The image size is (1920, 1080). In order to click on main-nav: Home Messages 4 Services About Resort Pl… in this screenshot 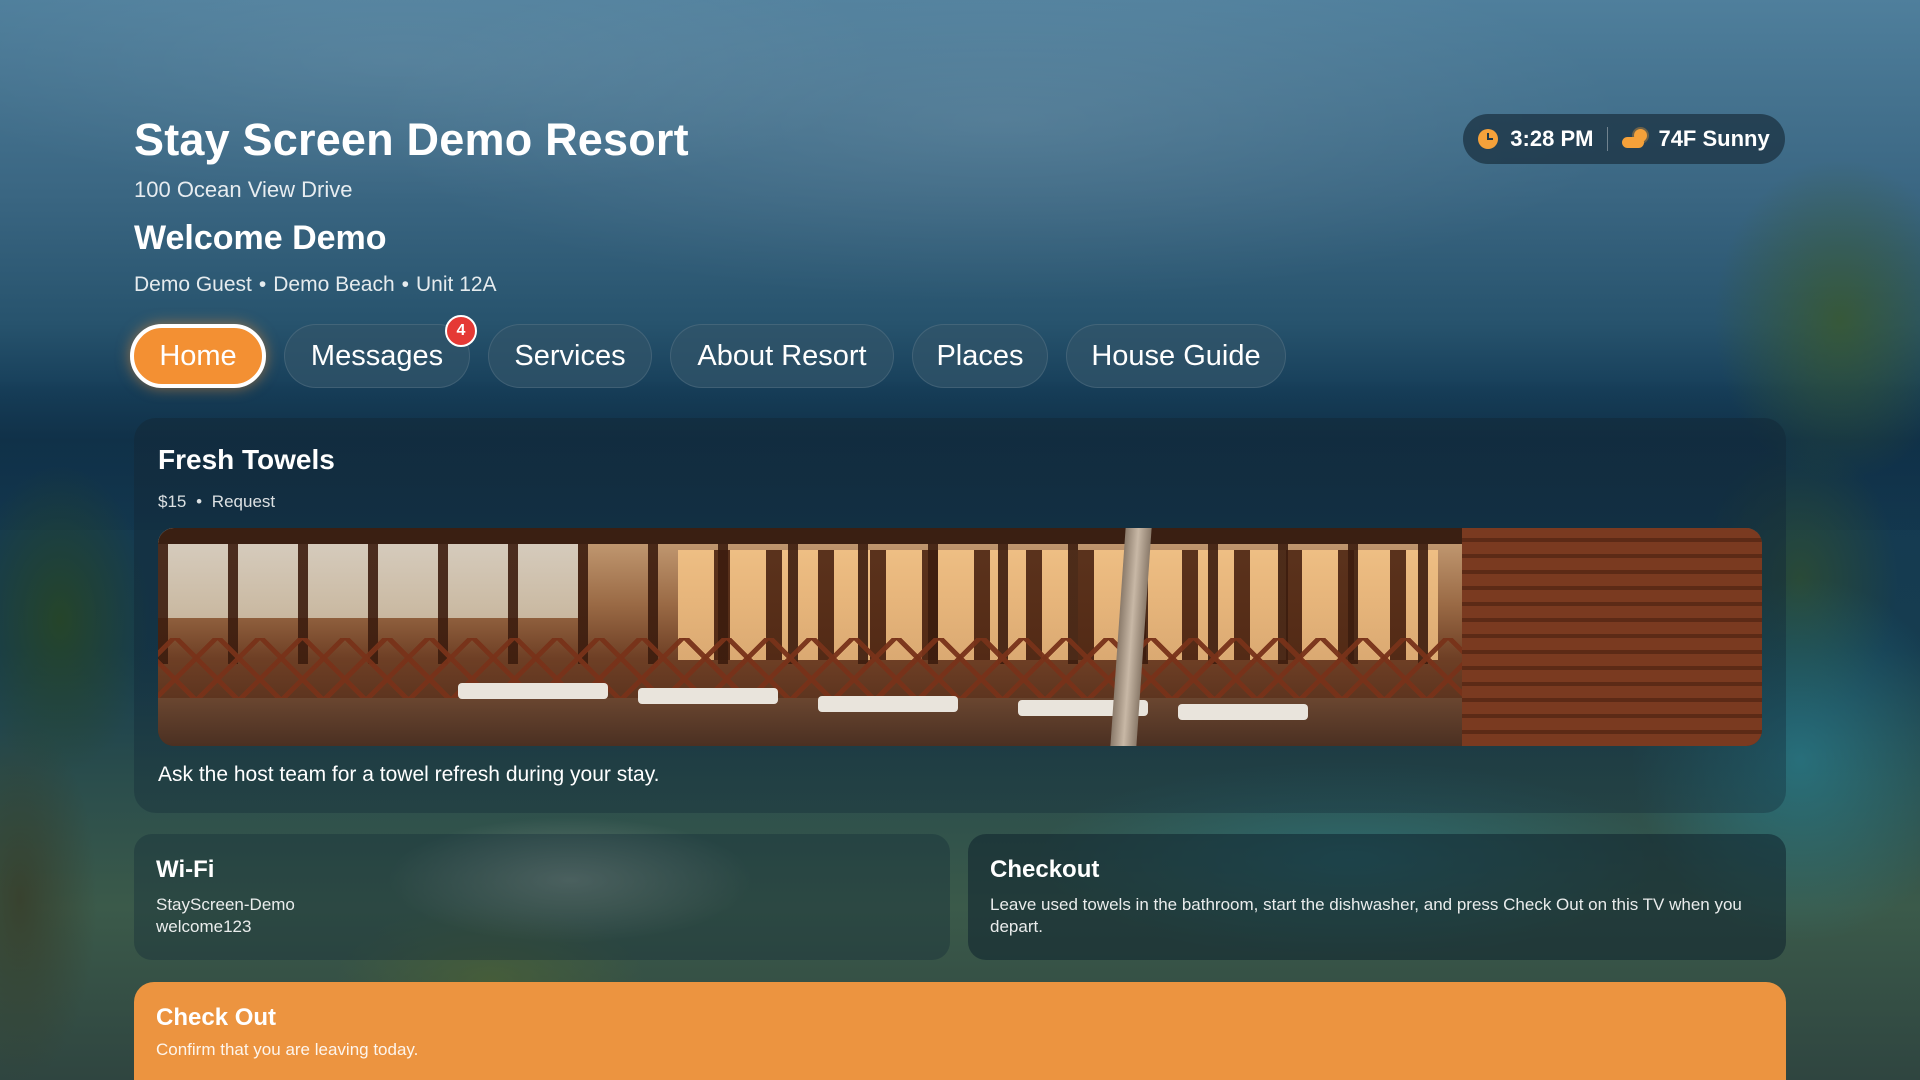, I will do `click(708, 351)`.